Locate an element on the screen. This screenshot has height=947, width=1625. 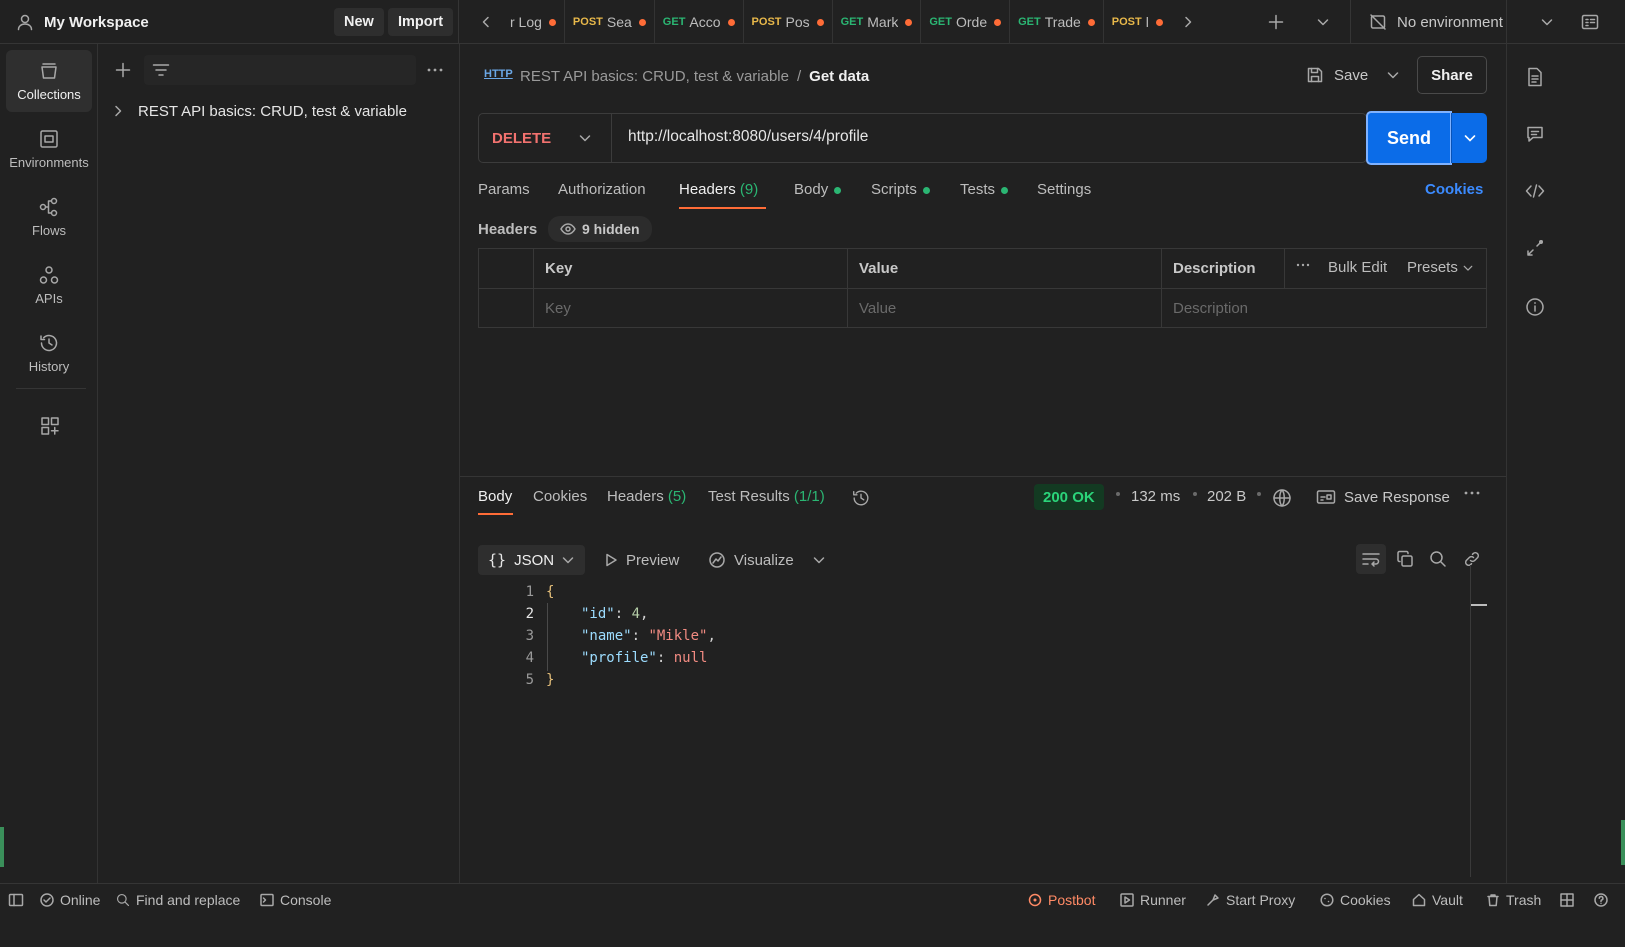
info-icon is located at coordinates (1535, 307).